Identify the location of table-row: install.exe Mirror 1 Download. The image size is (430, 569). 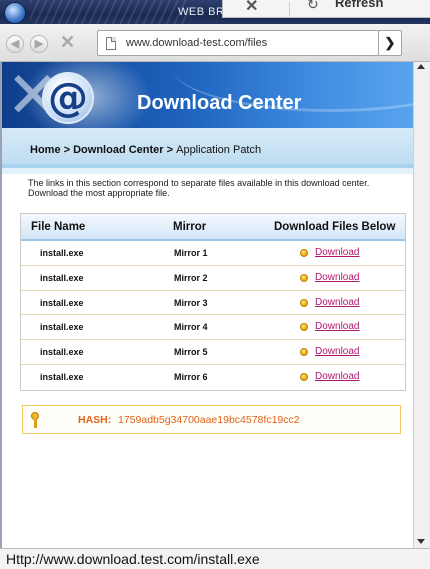
(213, 253).